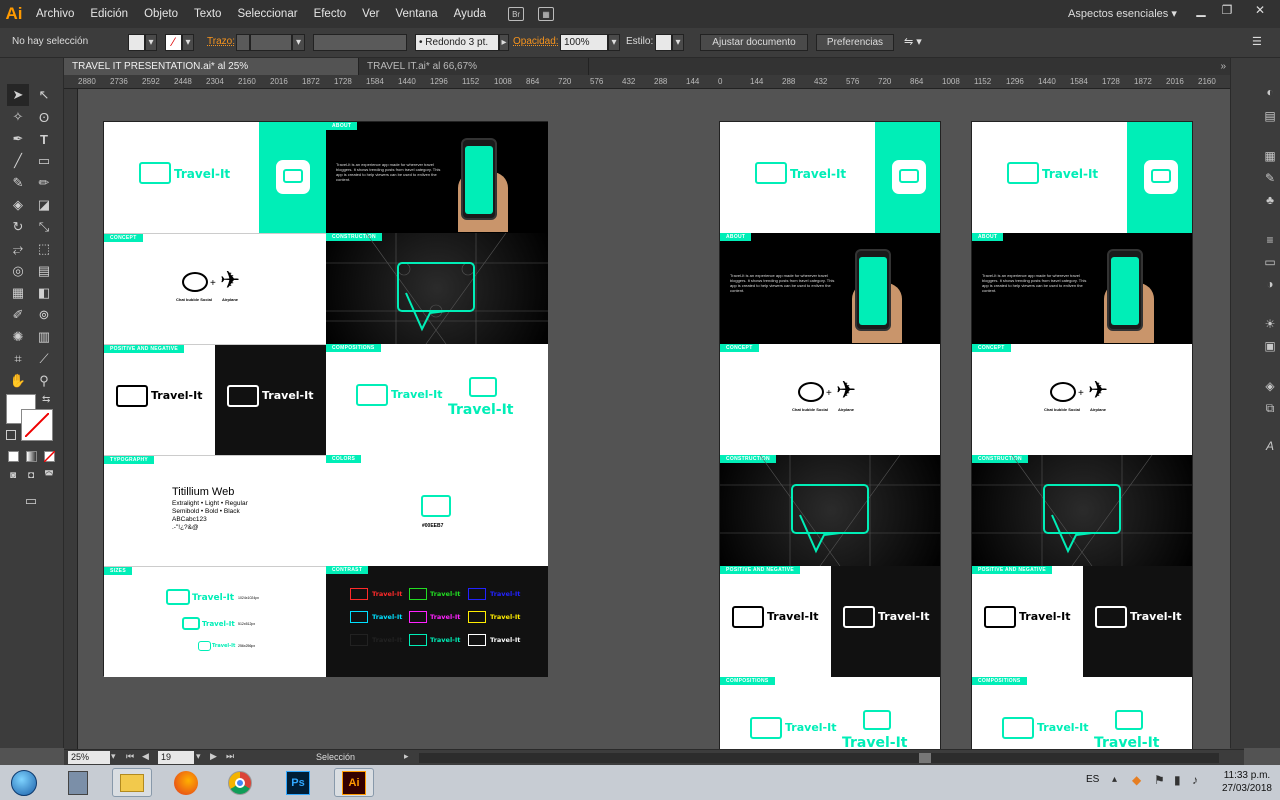  I want to click on system-clock: 11:33 p.m. 27/03/2018, so click(1247, 782).